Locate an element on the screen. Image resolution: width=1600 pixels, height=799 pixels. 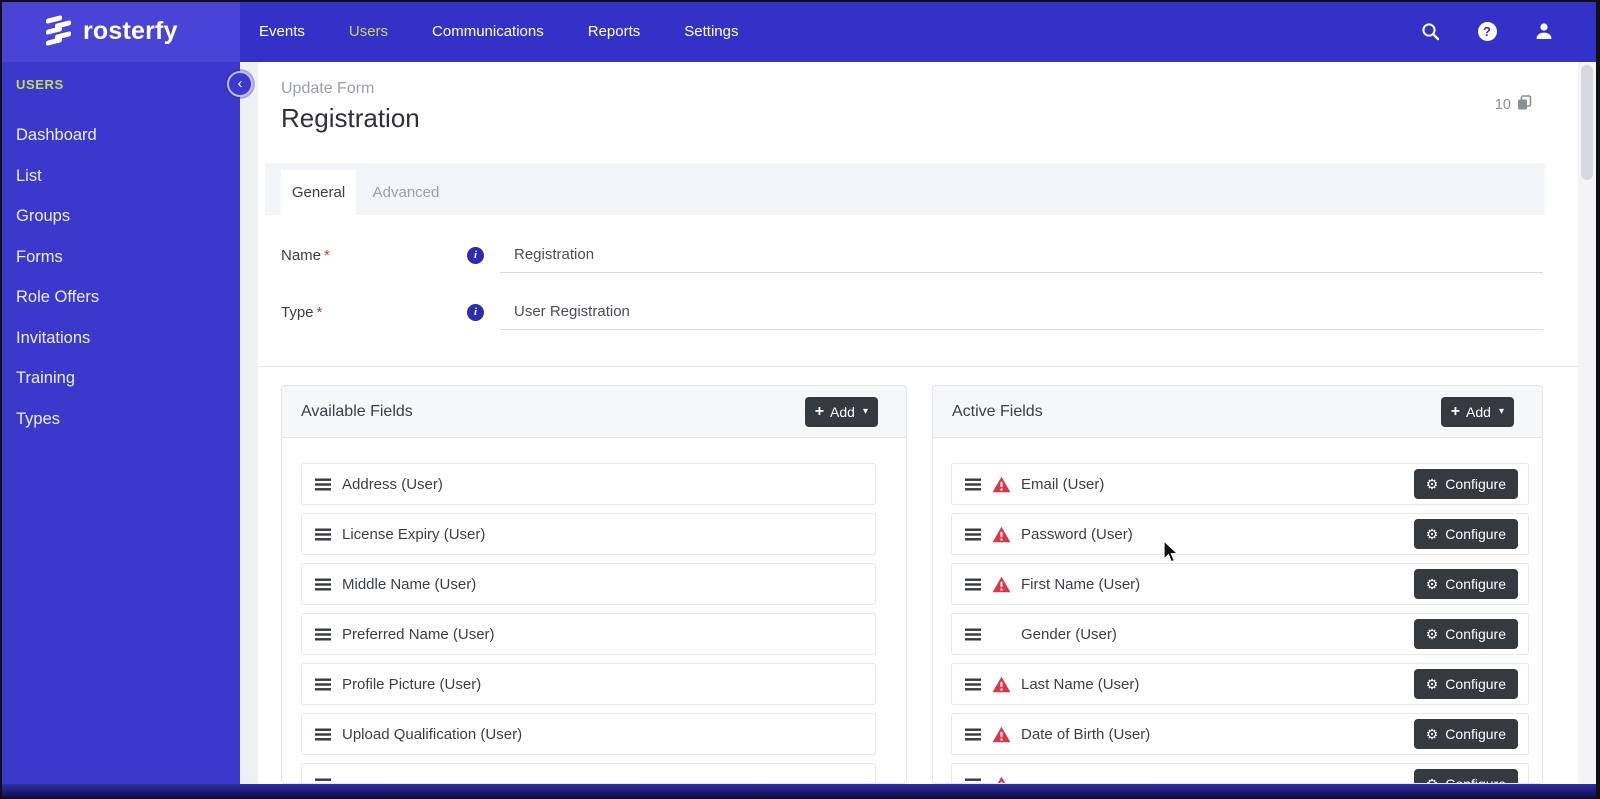
panel-title: Active Fields is located at coordinates (997, 411).